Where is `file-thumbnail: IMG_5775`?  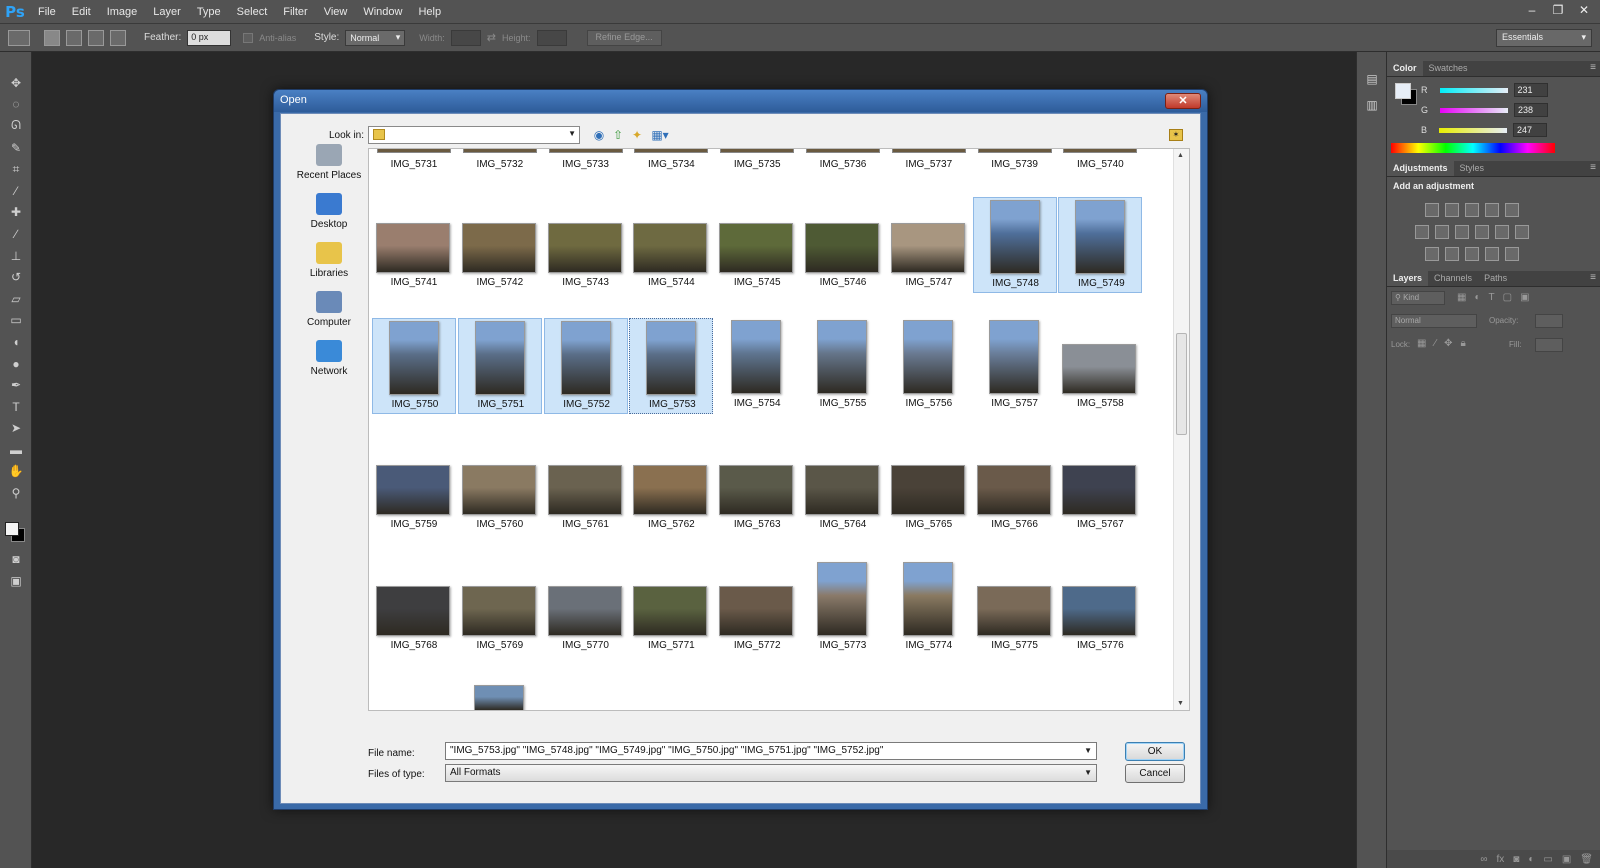 file-thumbnail: IMG_5775 is located at coordinates (1015, 608).